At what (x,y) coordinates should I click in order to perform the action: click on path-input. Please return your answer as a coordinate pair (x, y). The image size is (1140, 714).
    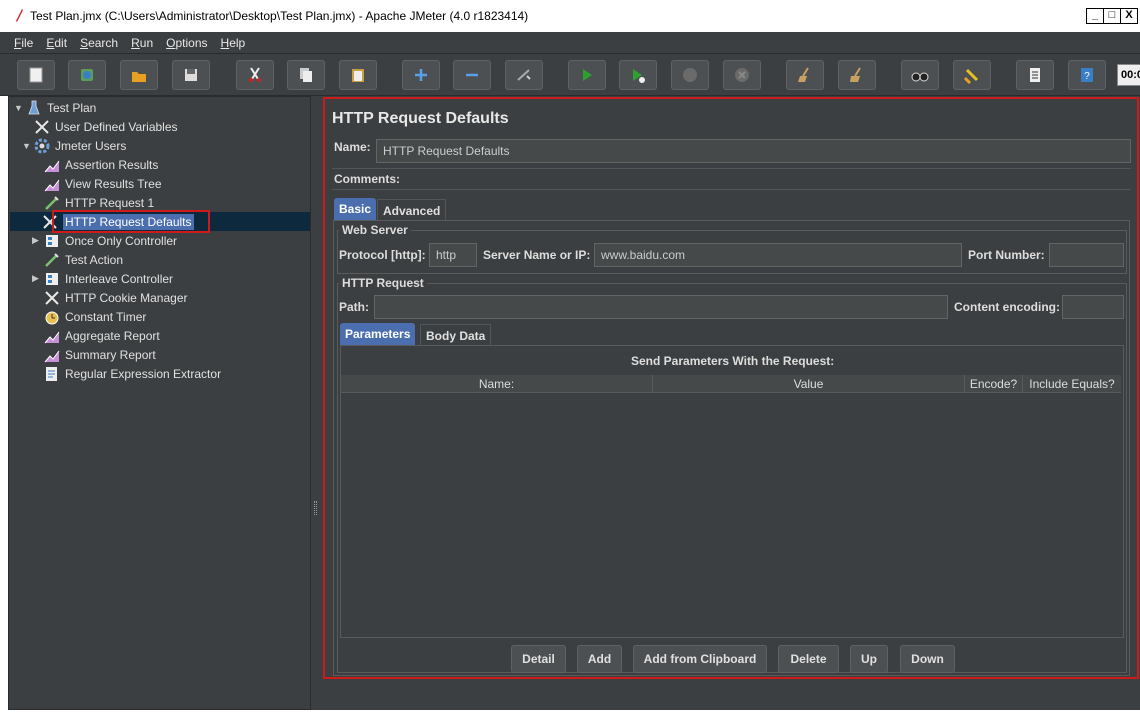
    Looking at the image, I should click on (661, 307).